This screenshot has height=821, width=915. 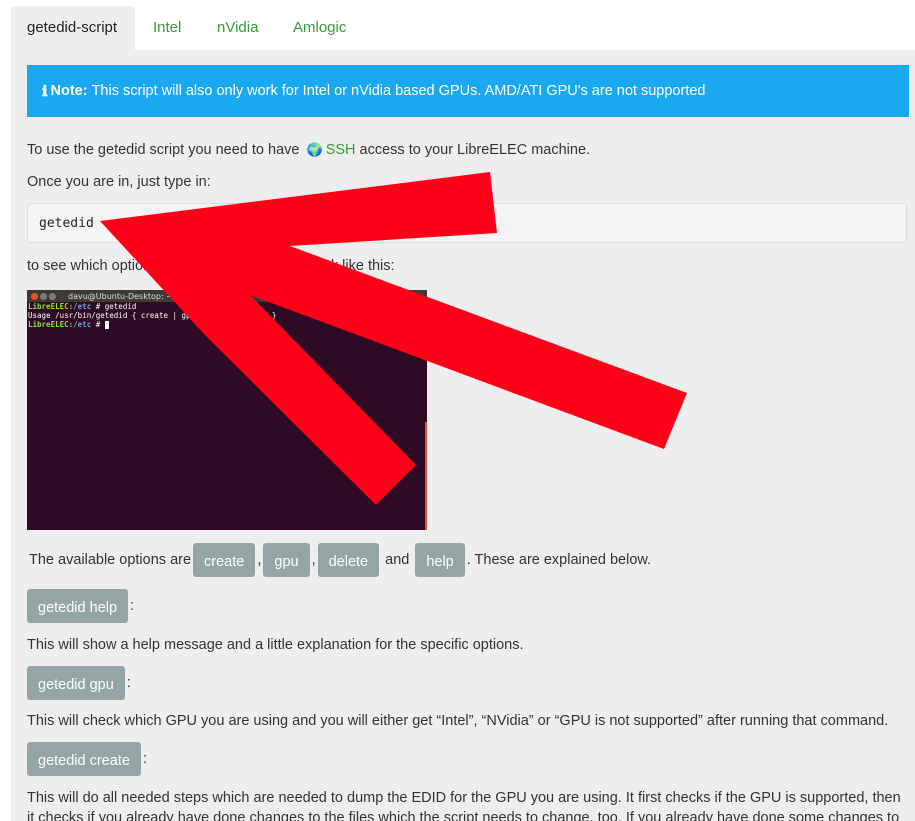 I want to click on options-text-after: . These are explained below., so click(x=559, y=560).